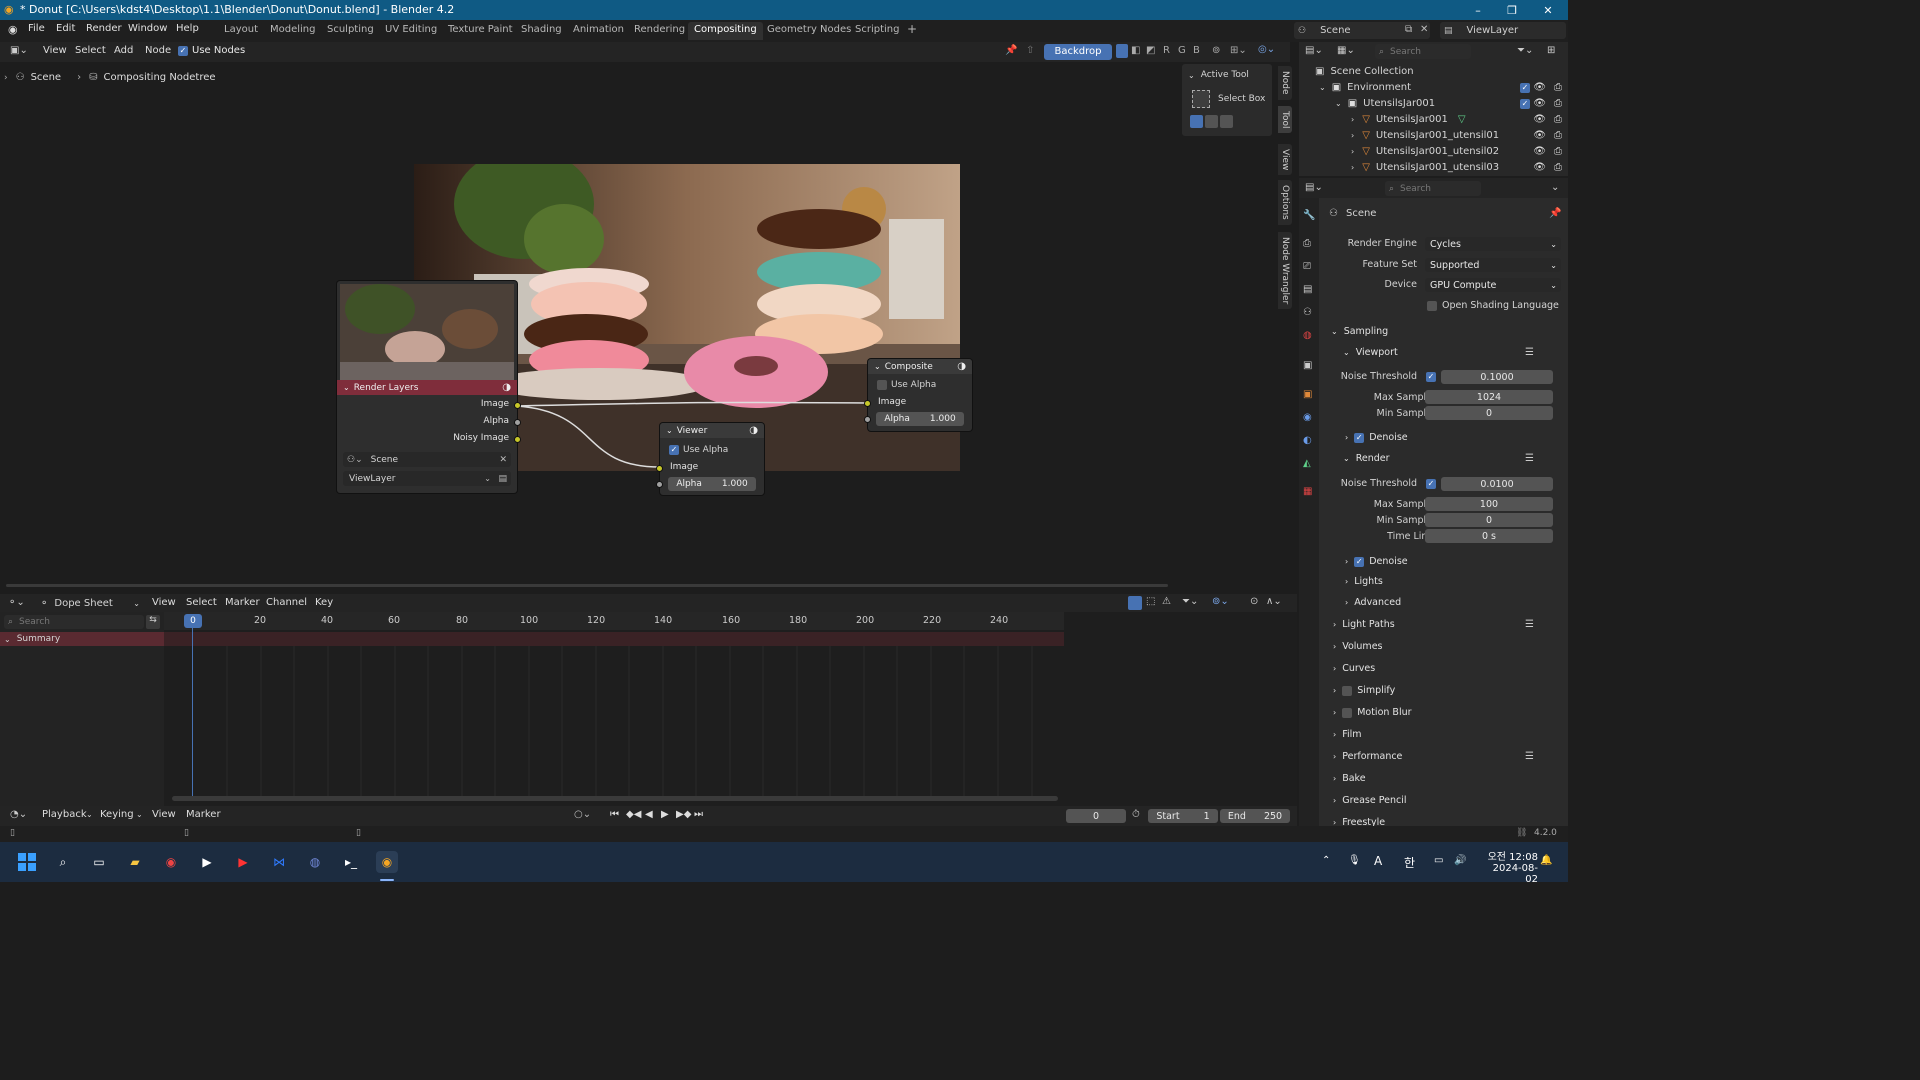 Image resolution: width=1920 pixels, height=1080 pixels. What do you see at coordinates (19, 50) in the screenshot?
I see `editor-type-icon: ▣⌄` at bounding box center [19, 50].